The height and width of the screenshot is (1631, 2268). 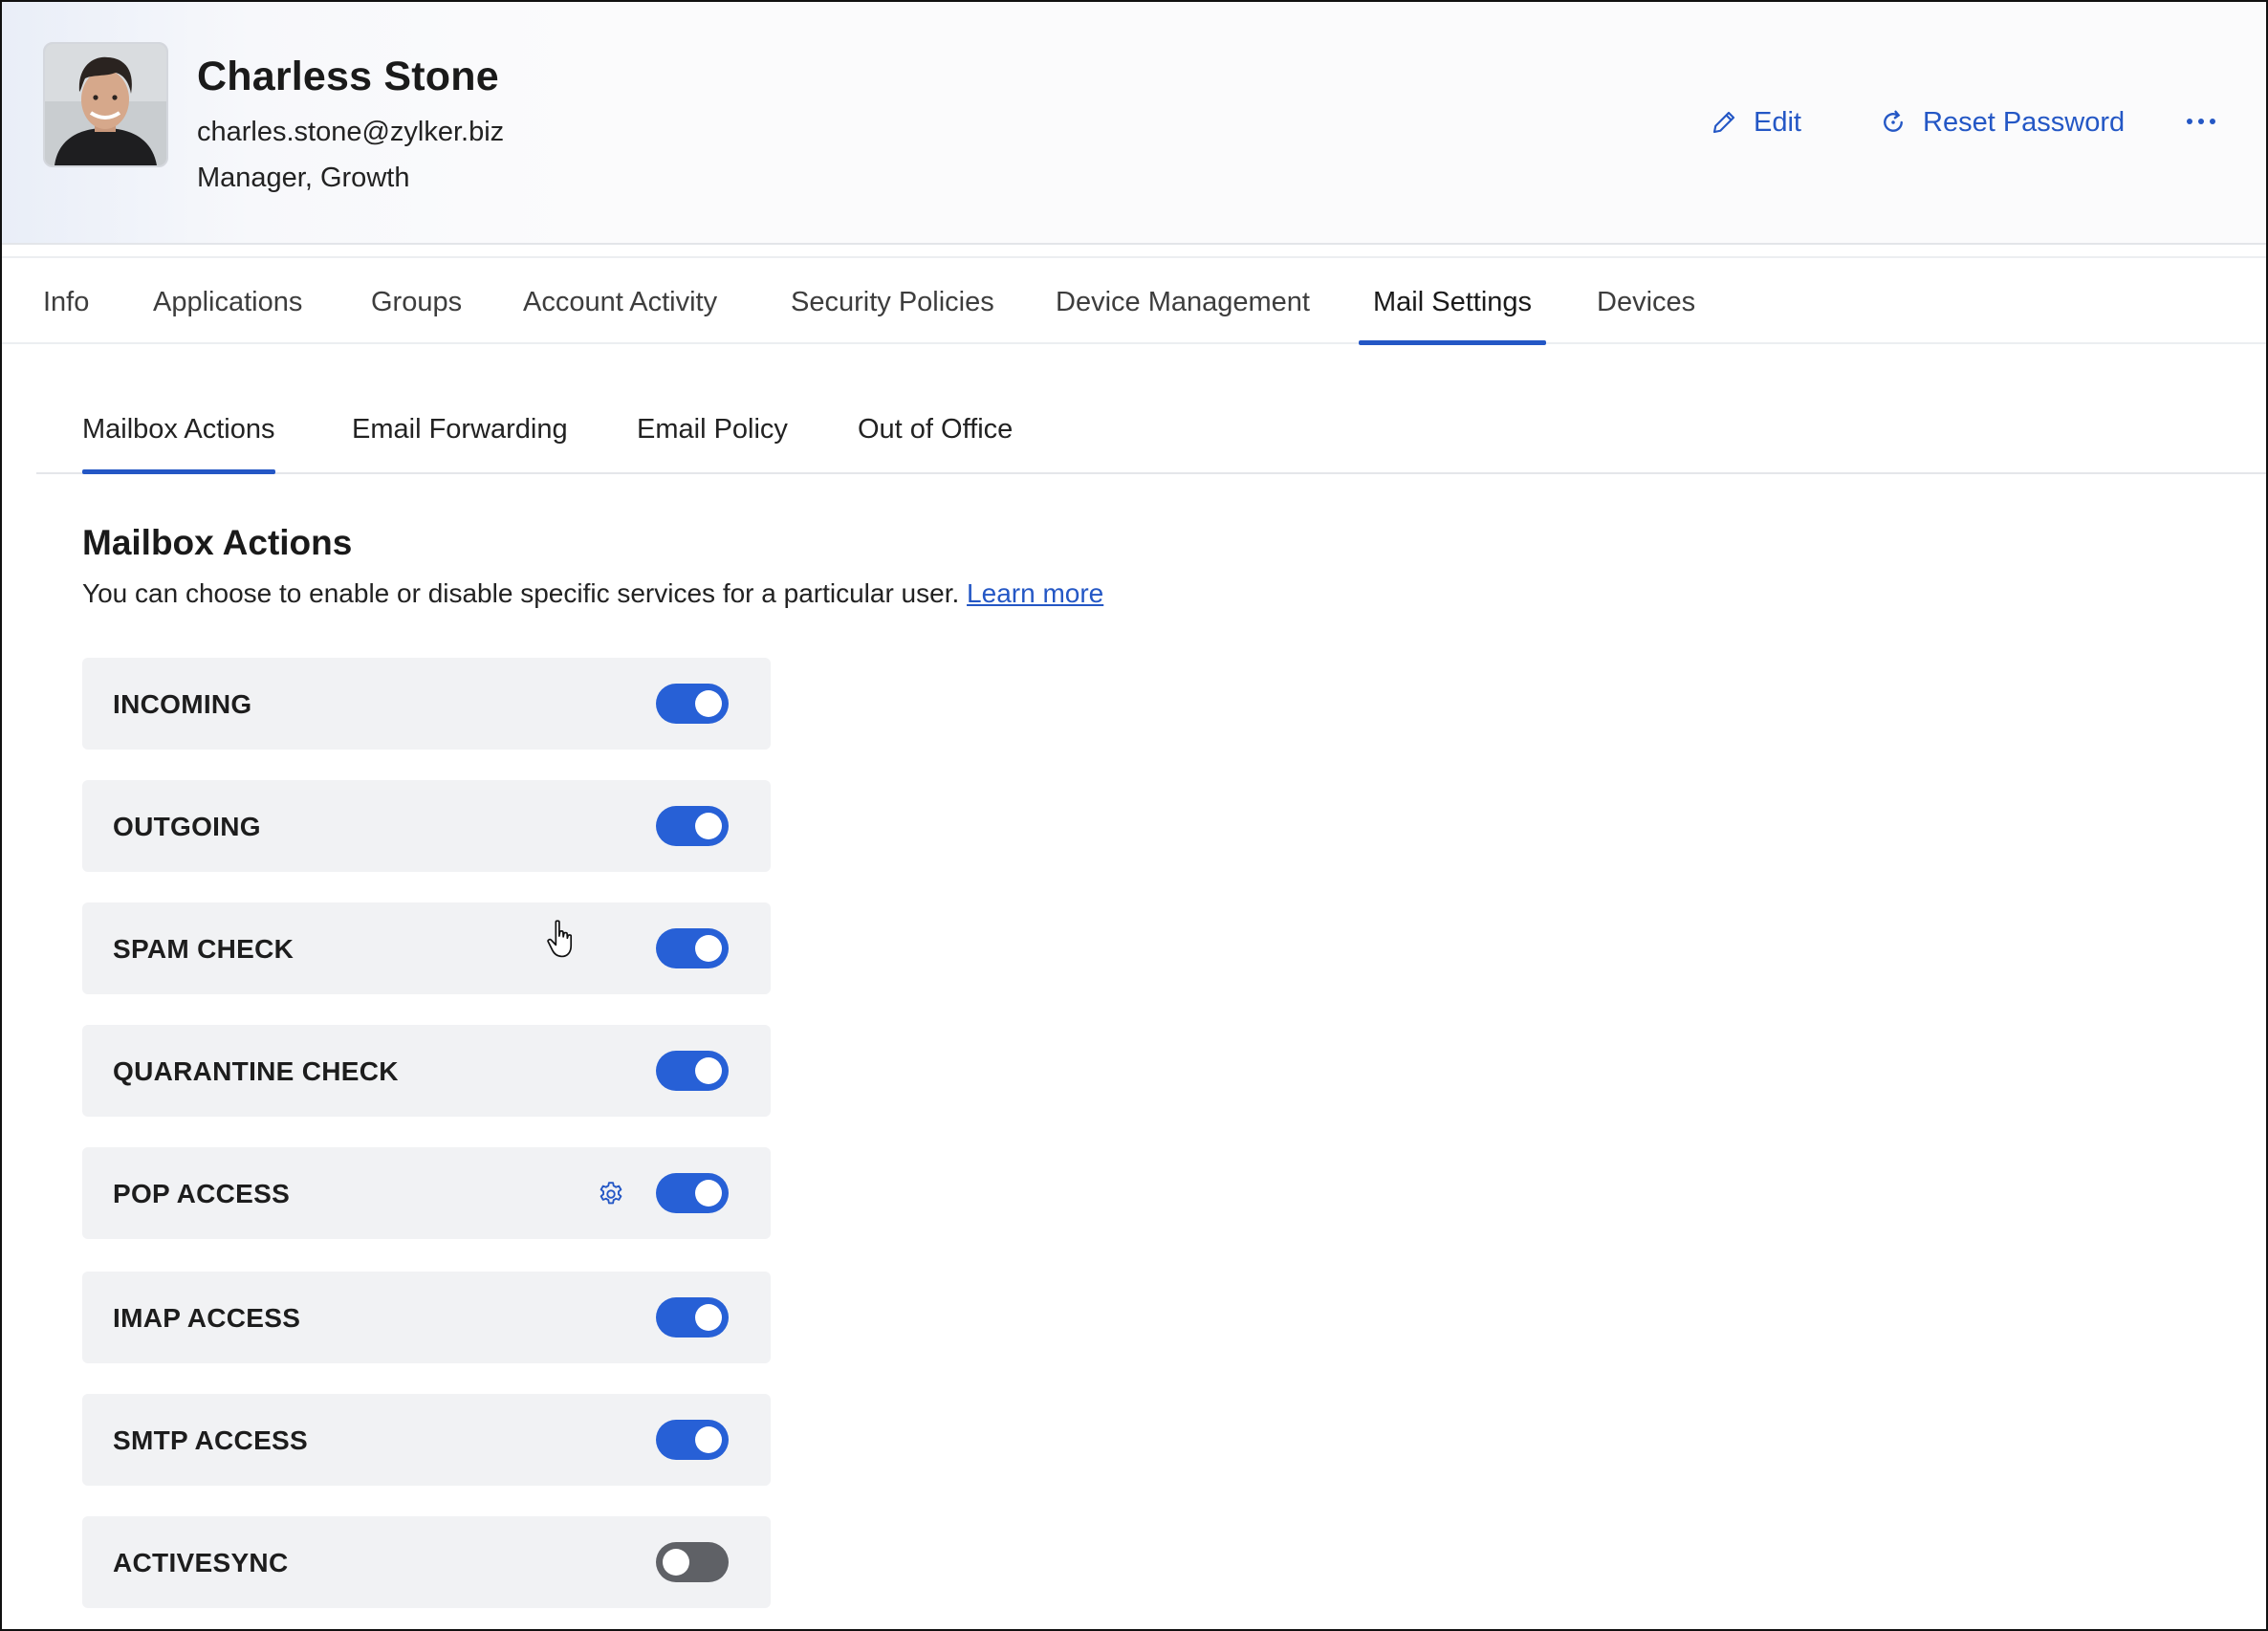 What do you see at coordinates (427, 1317) in the screenshot?
I see `option-row-imap-access: IMAP ACCESS` at bounding box center [427, 1317].